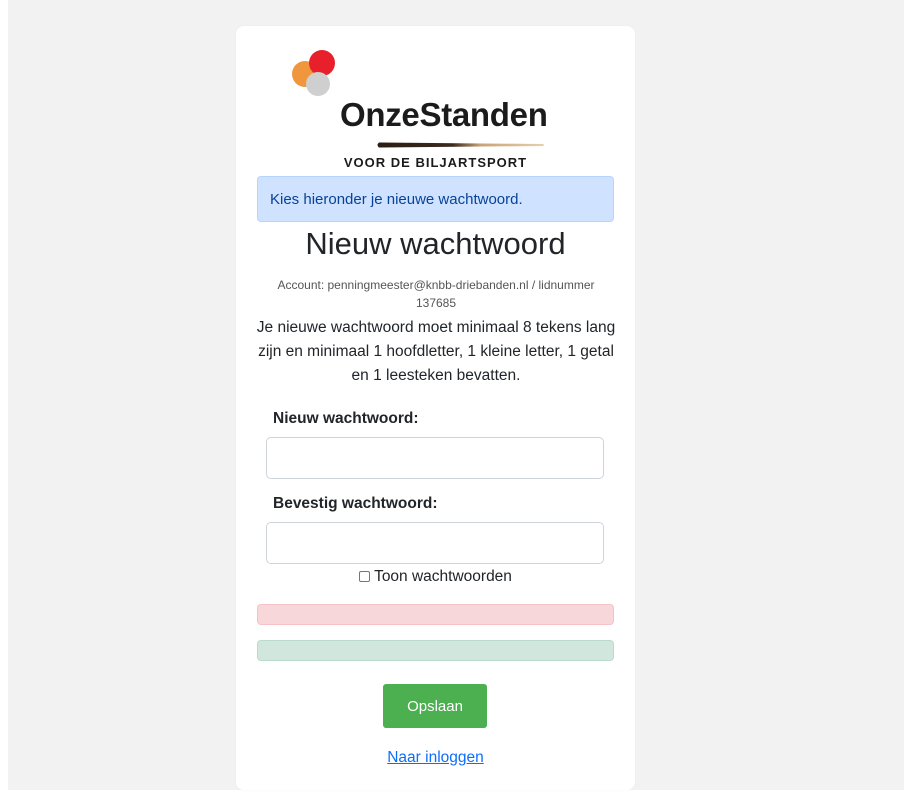 The width and height of the screenshot is (904, 795). What do you see at coordinates (346, 418) in the screenshot?
I see `new-password-label: Nieuw wachtwoord:` at bounding box center [346, 418].